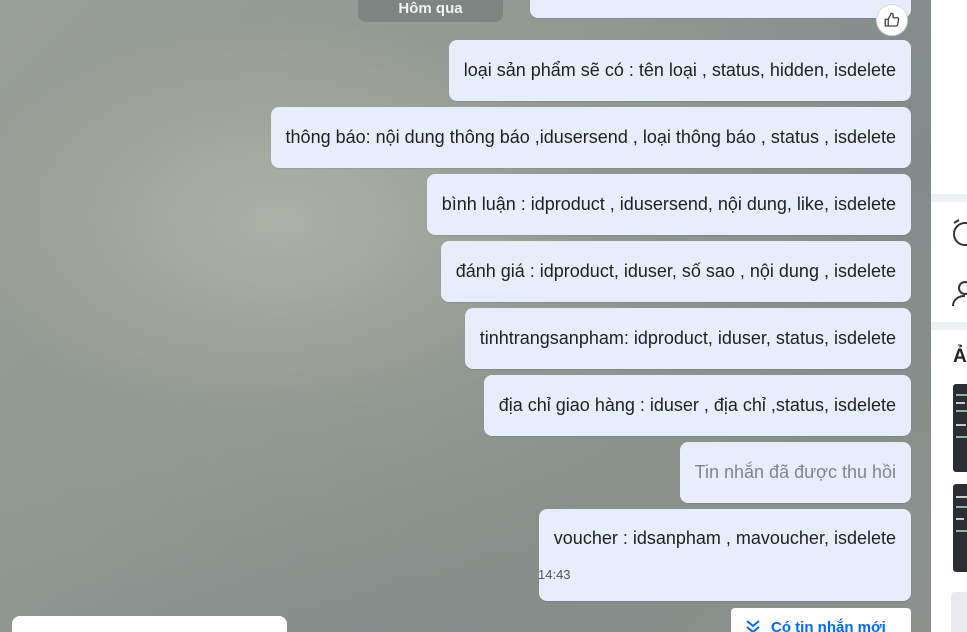 This screenshot has width=967, height=632. Describe the element at coordinates (828, 625) in the screenshot. I see `new-messages-label: Có tin nhắn mới` at that location.